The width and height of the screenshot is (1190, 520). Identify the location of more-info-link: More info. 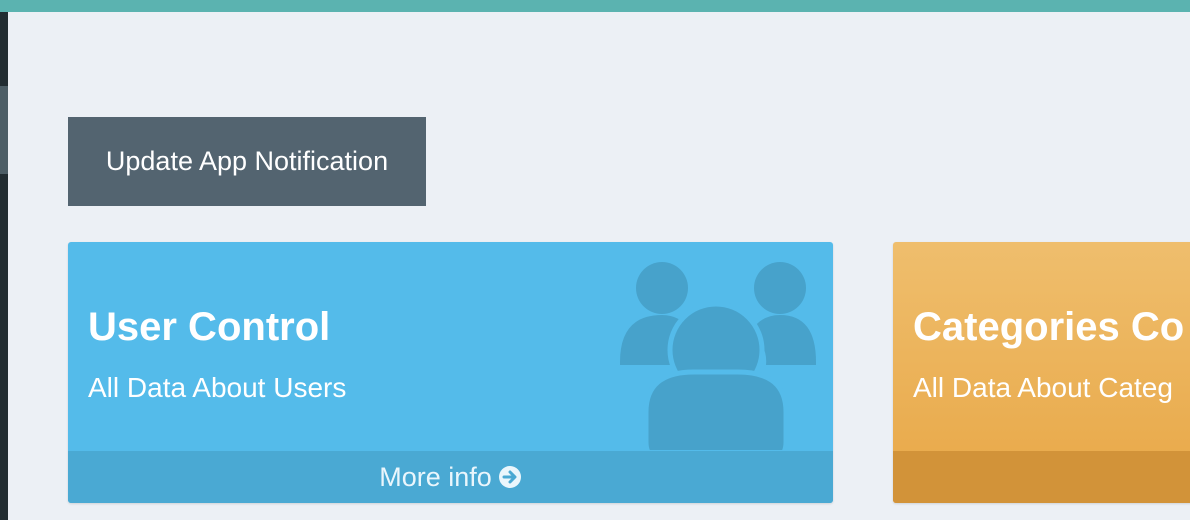
(450, 477).